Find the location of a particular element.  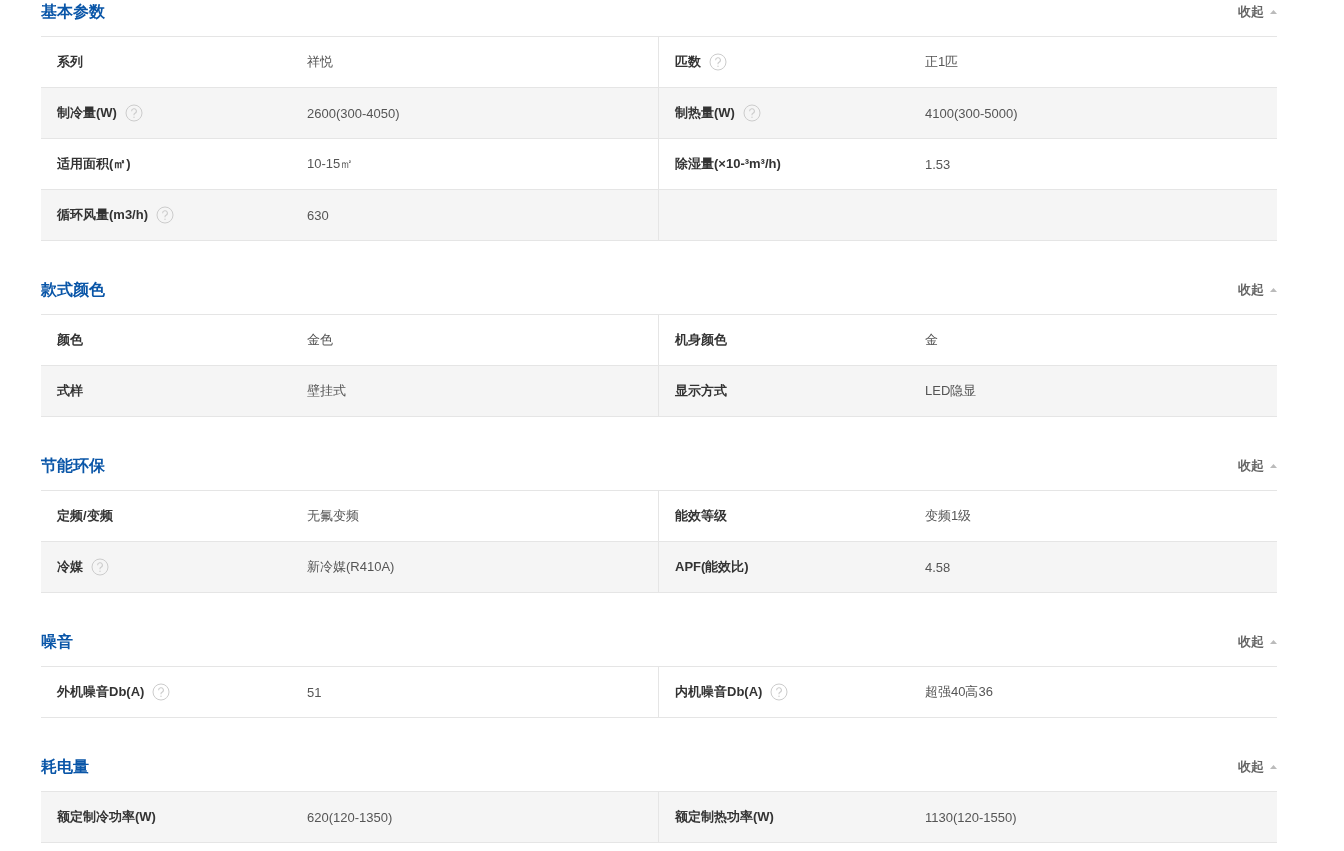

spec-value: 壁挂式 is located at coordinates (327, 391).